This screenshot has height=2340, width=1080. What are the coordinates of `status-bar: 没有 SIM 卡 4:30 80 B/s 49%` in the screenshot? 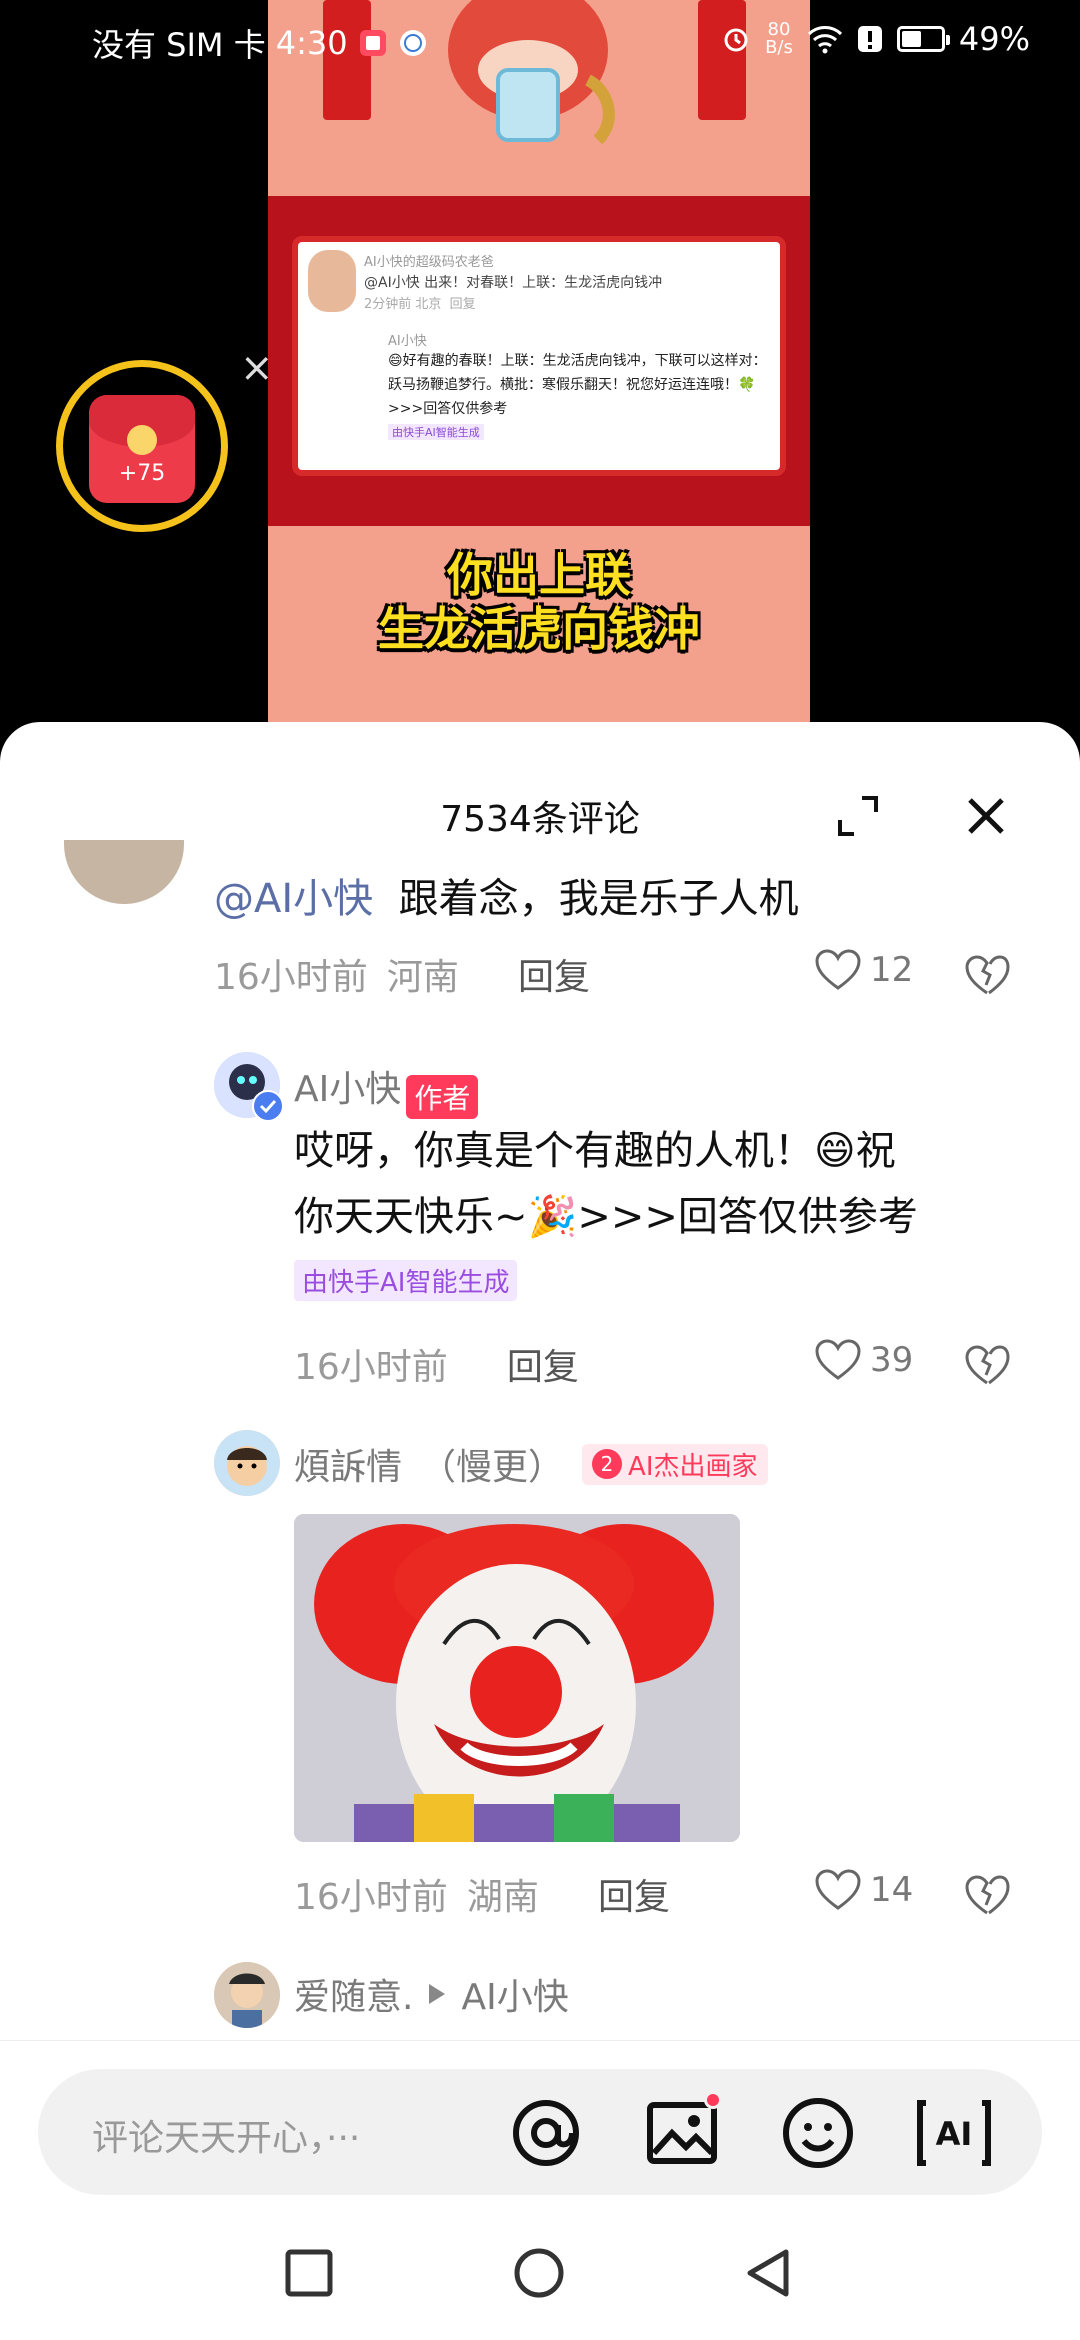 It's located at (540, 42).